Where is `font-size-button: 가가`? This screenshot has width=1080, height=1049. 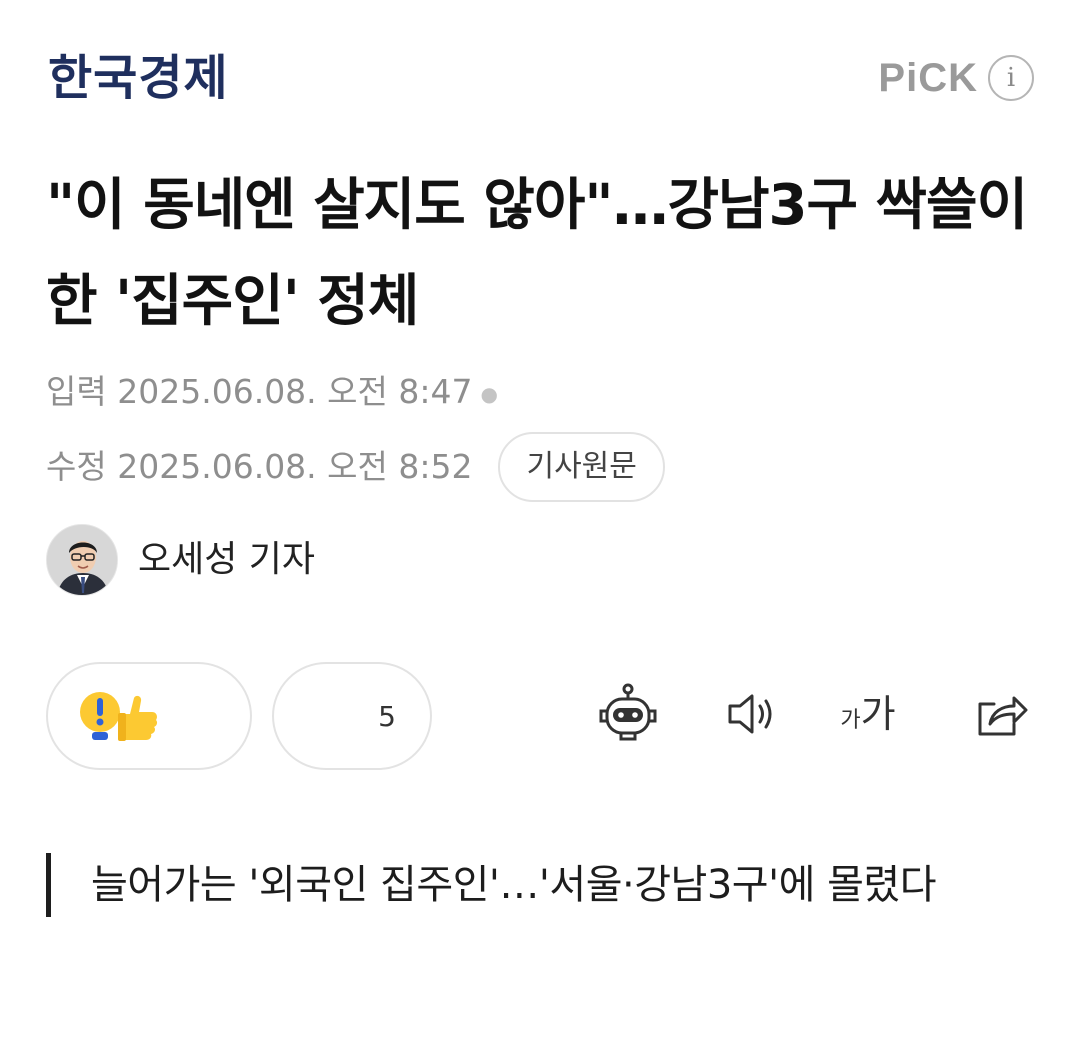 font-size-button: 가가 is located at coordinates (868, 714).